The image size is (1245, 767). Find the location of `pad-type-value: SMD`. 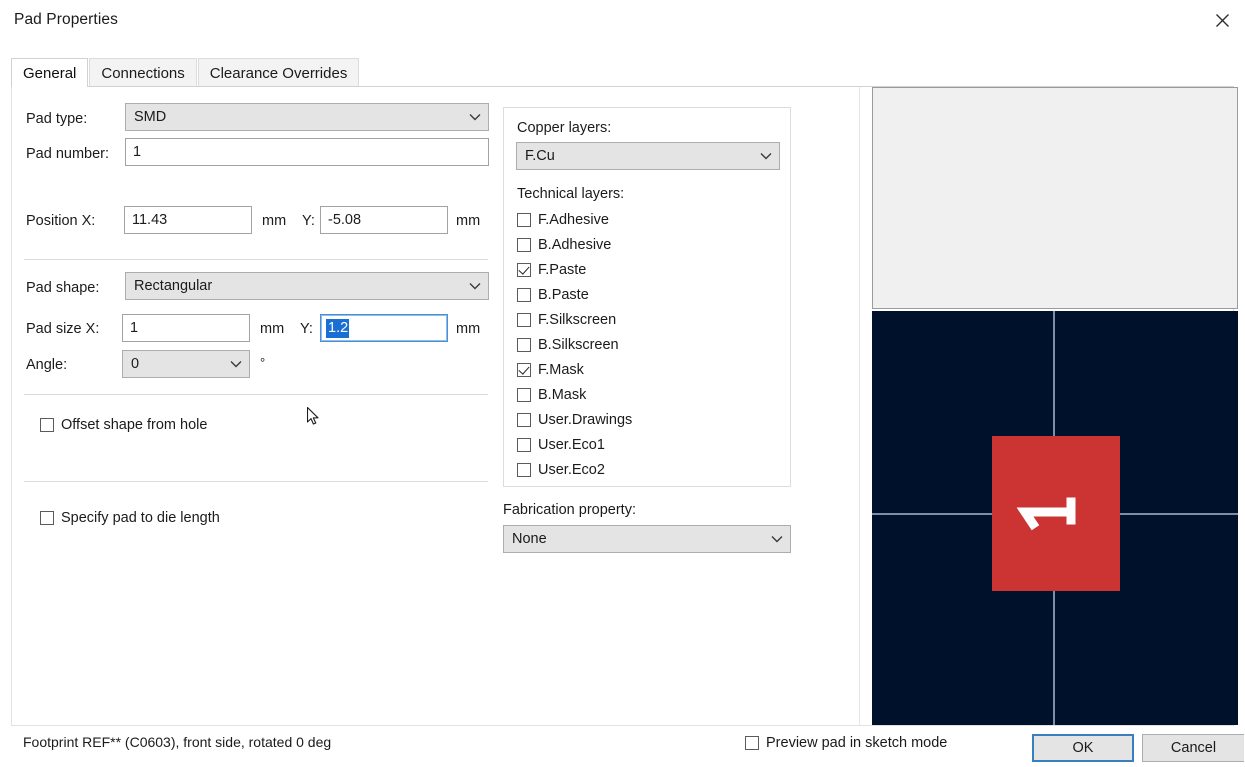

pad-type-value: SMD is located at coordinates (150, 117).